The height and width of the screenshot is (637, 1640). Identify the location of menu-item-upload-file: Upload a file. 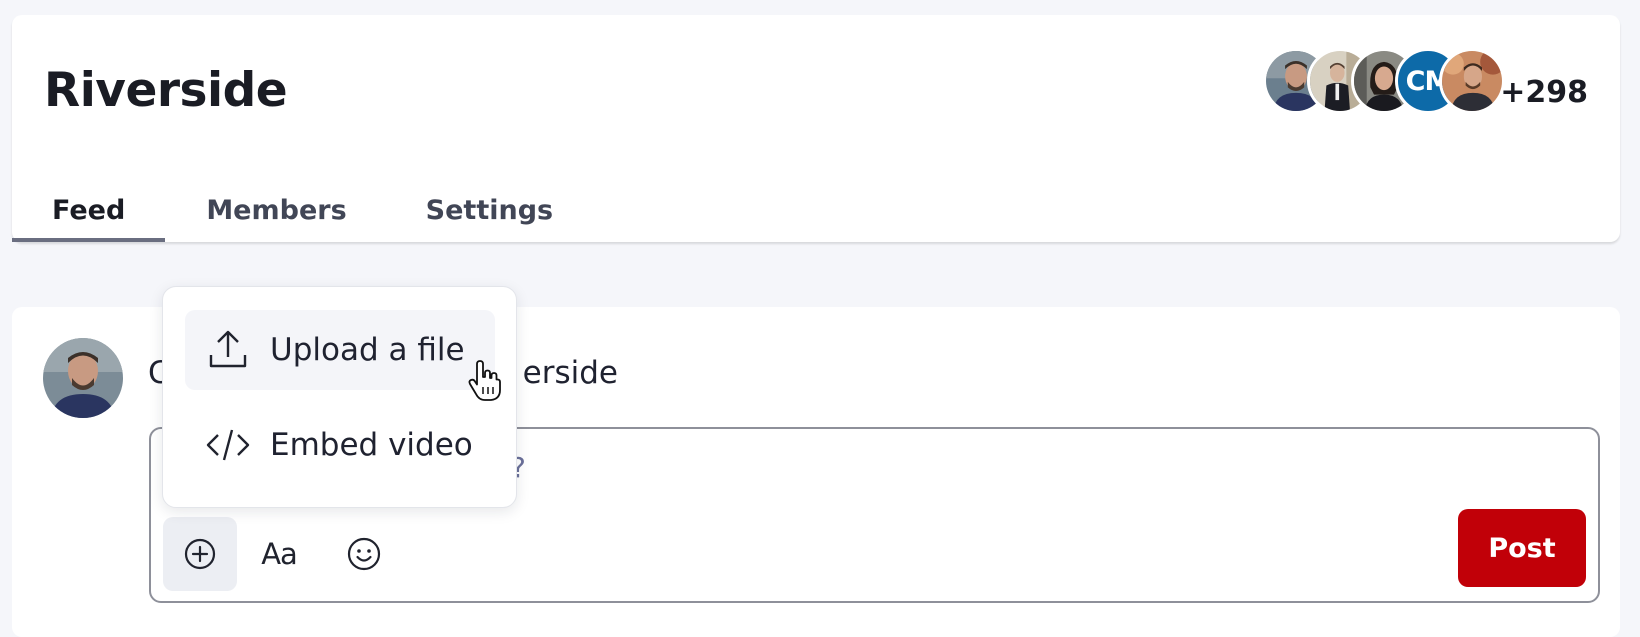
(340, 350).